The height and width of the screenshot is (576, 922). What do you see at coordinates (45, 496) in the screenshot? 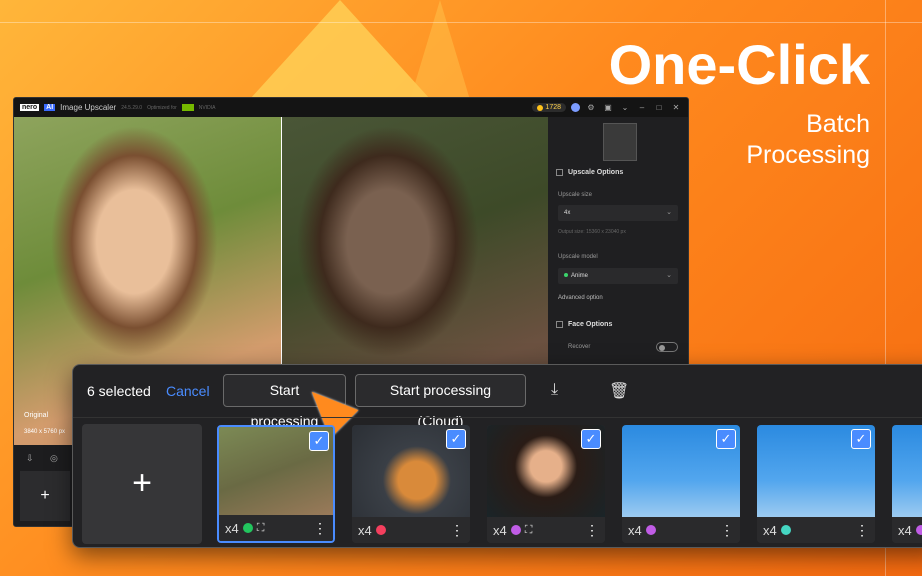
I see `add-image-button: +` at bounding box center [45, 496].